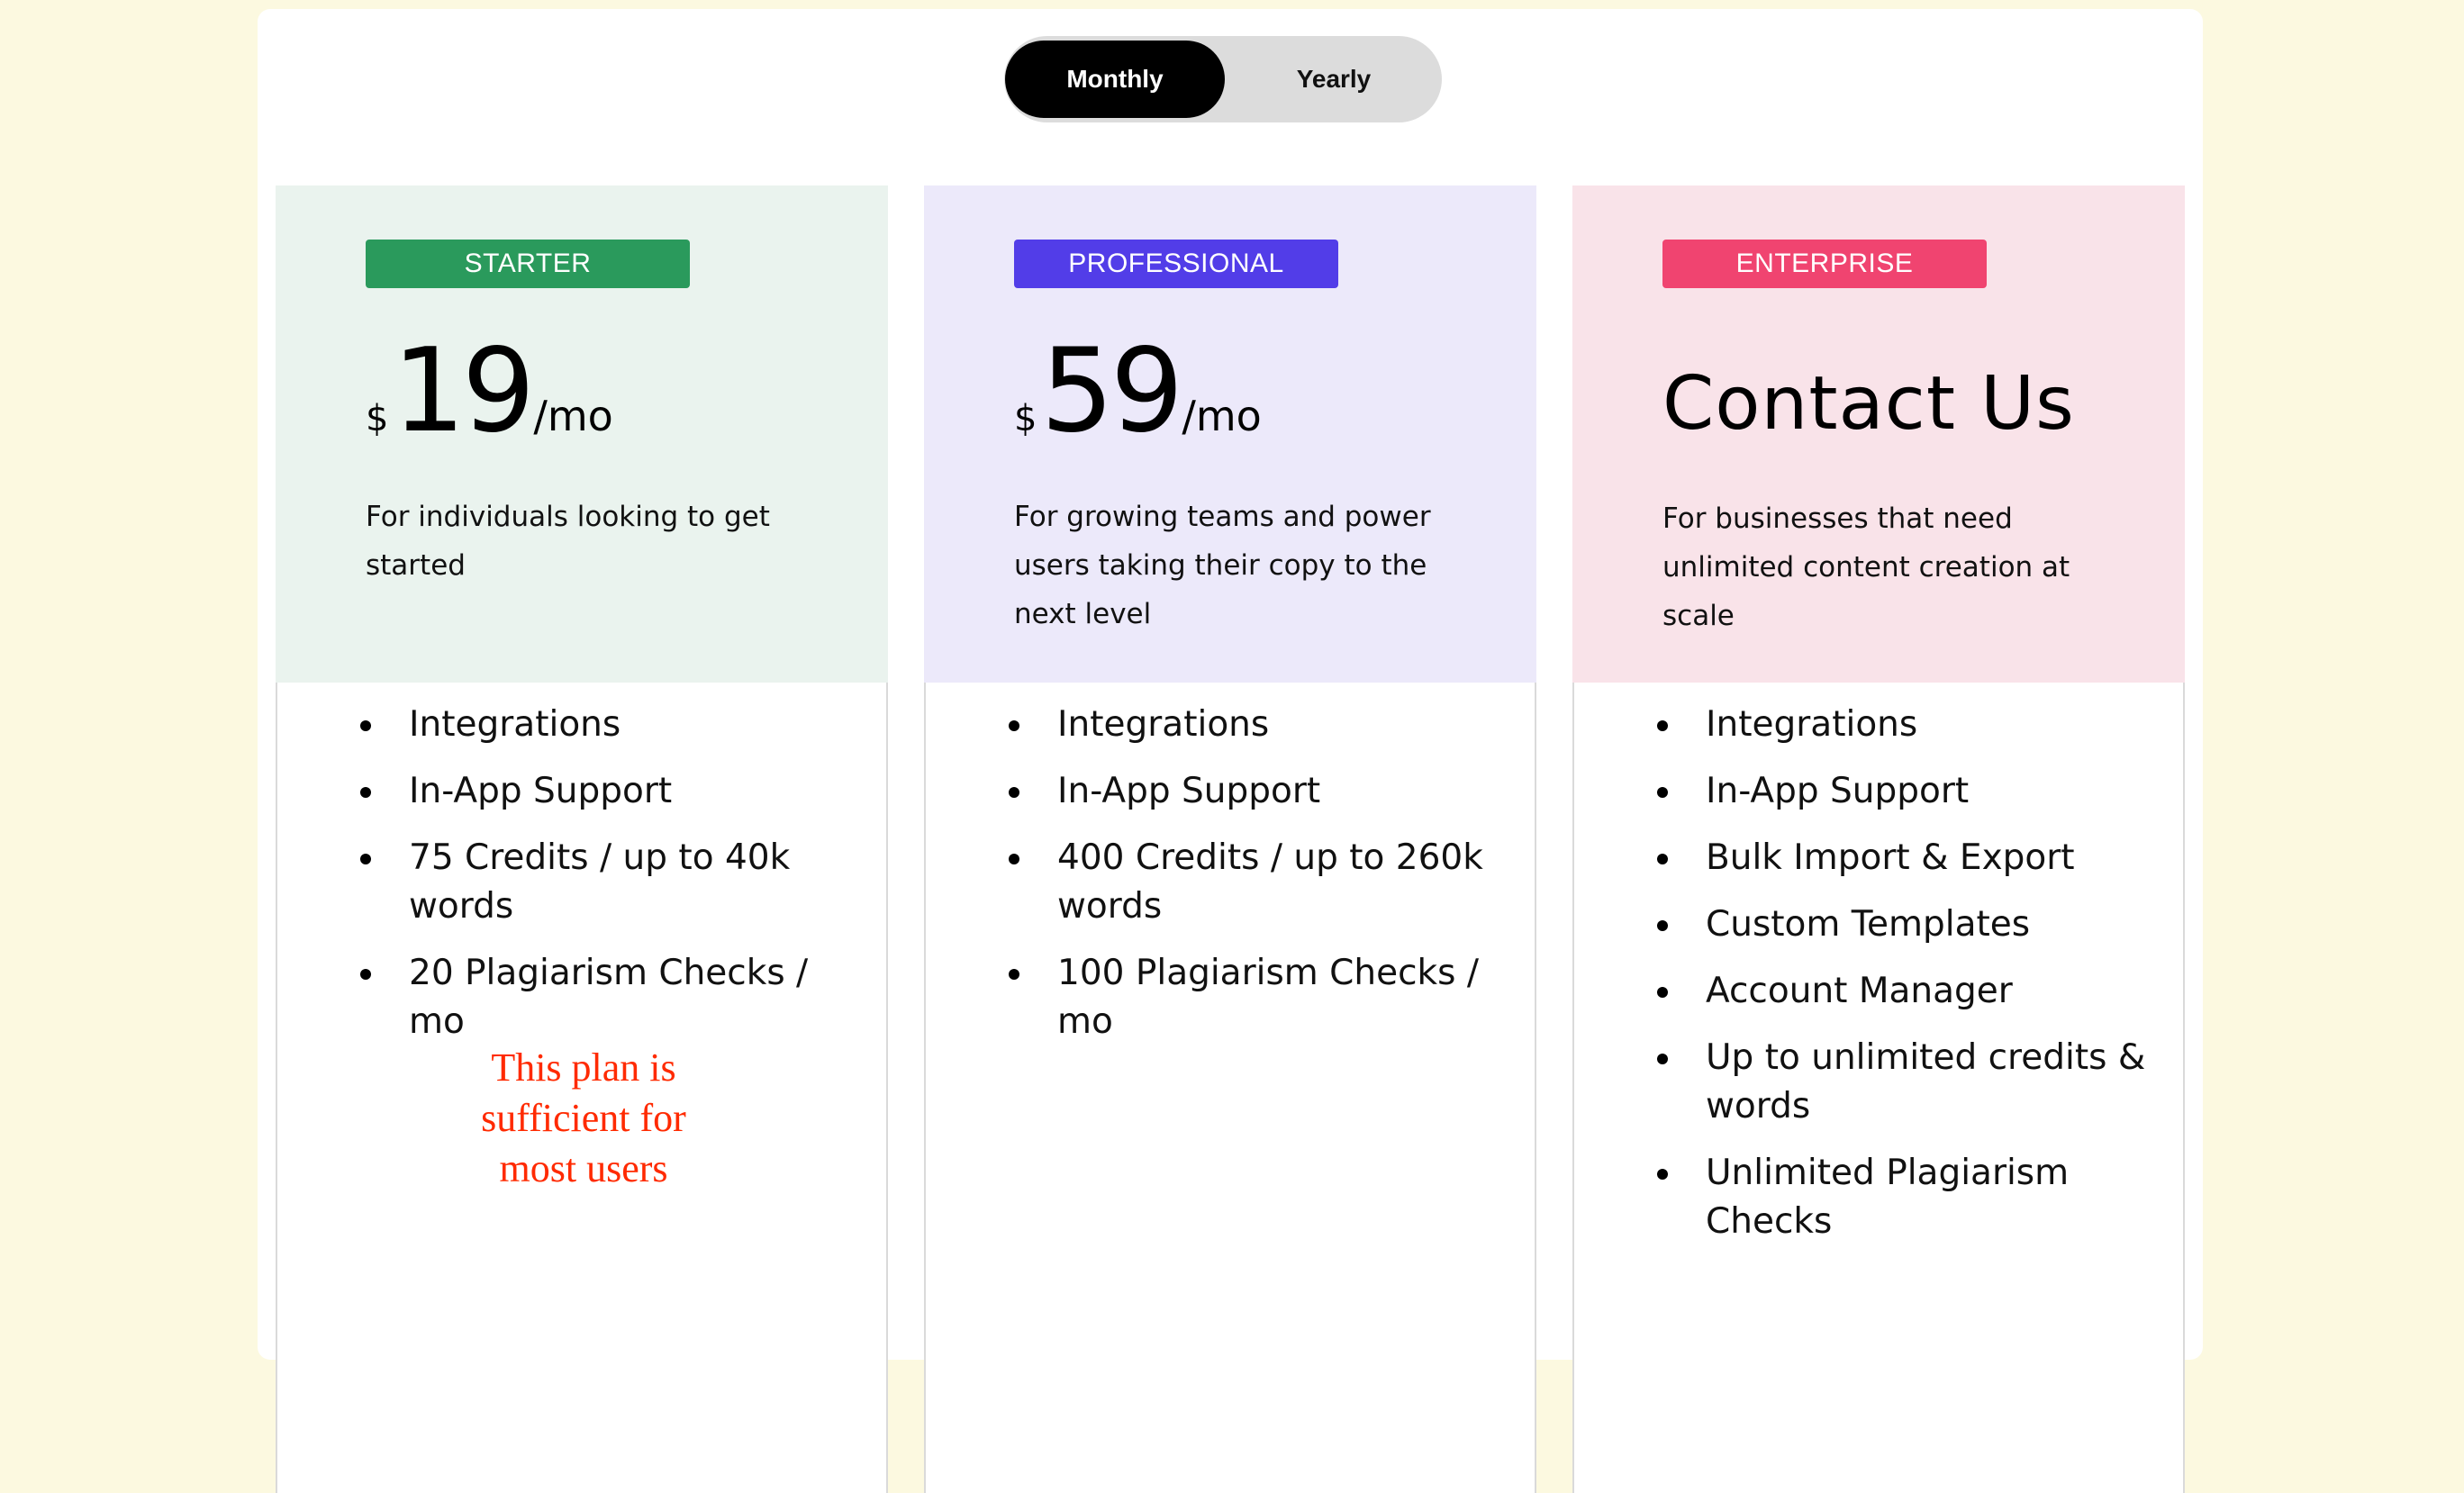 This screenshot has width=2464, height=1493. Describe the element at coordinates (1902, 1197) in the screenshot. I see `feature-item: Unlimited Plagiarism Checks` at that location.